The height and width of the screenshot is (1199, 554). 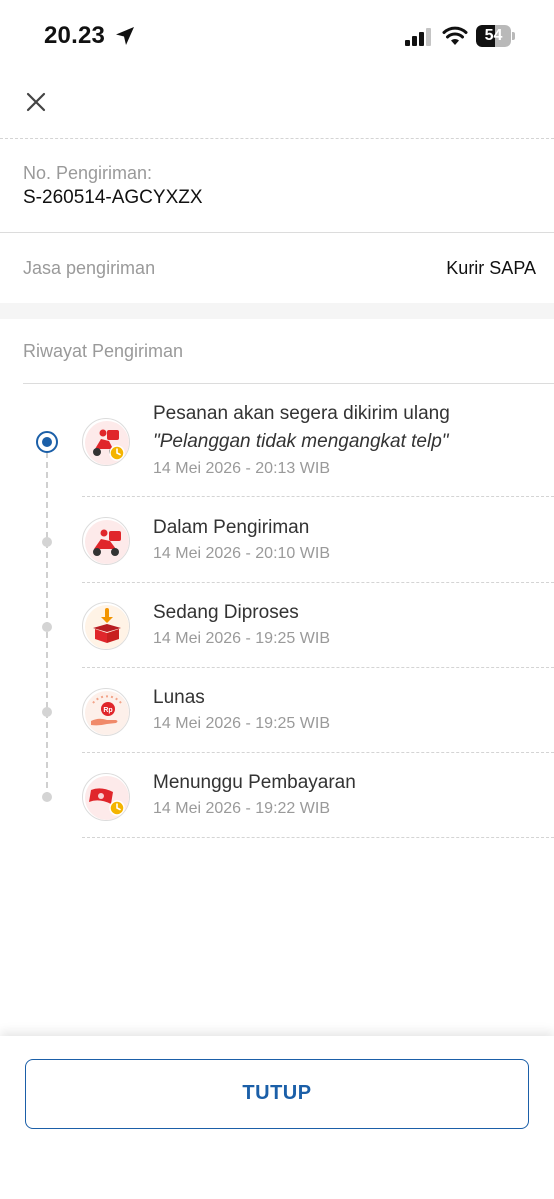 What do you see at coordinates (277, 138) in the screenshot?
I see `header-divider` at bounding box center [277, 138].